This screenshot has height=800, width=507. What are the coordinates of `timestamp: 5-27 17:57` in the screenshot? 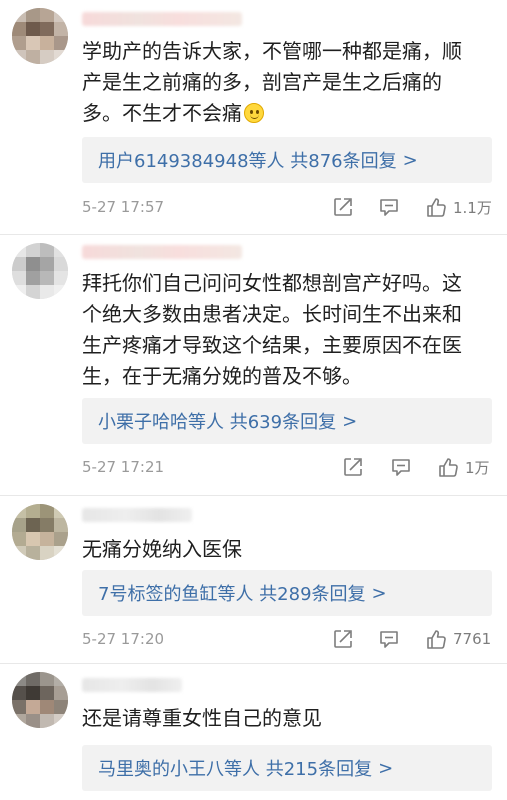 It's located at (123, 207).